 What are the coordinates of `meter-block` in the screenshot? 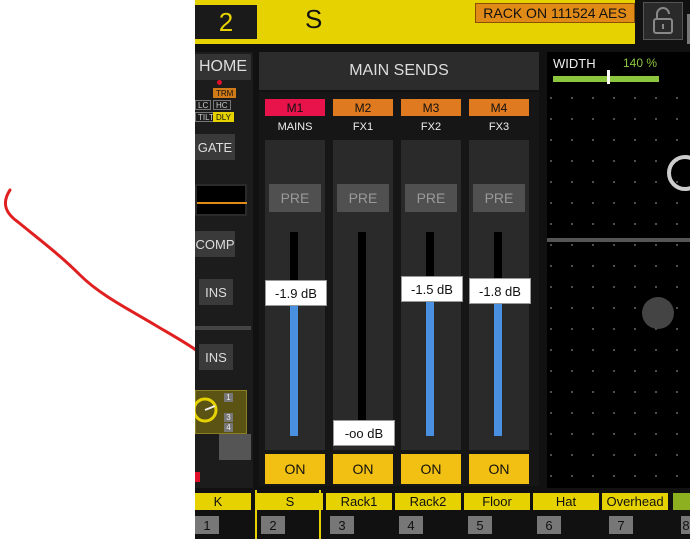 It's located at (235, 447).